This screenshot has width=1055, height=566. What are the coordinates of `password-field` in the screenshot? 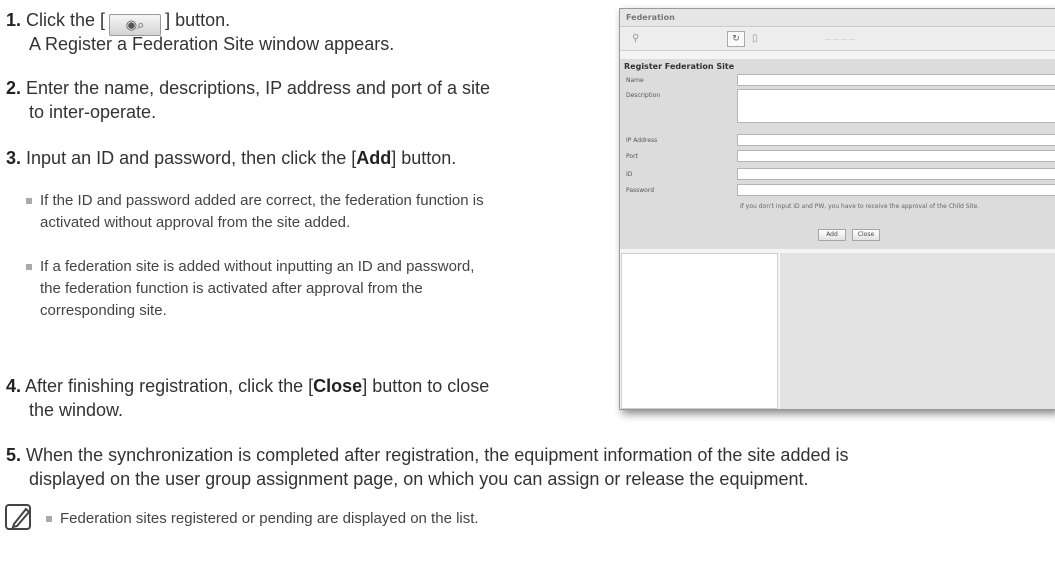 It's located at (896, 190).